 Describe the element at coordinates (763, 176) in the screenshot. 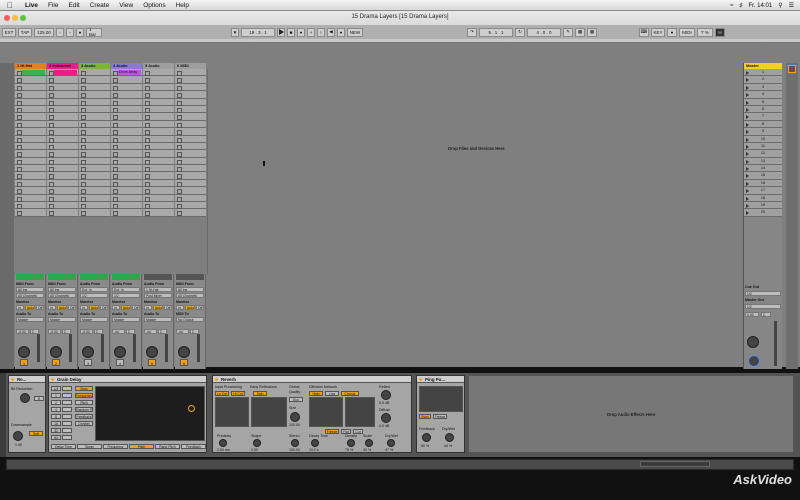

I see `scene-row: 15` at that location.